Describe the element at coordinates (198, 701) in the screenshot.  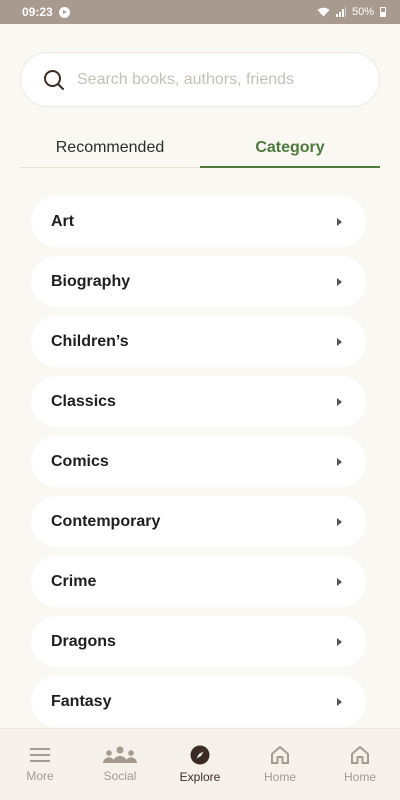
I see `category-item-fantasy: Fantasy` at that location.